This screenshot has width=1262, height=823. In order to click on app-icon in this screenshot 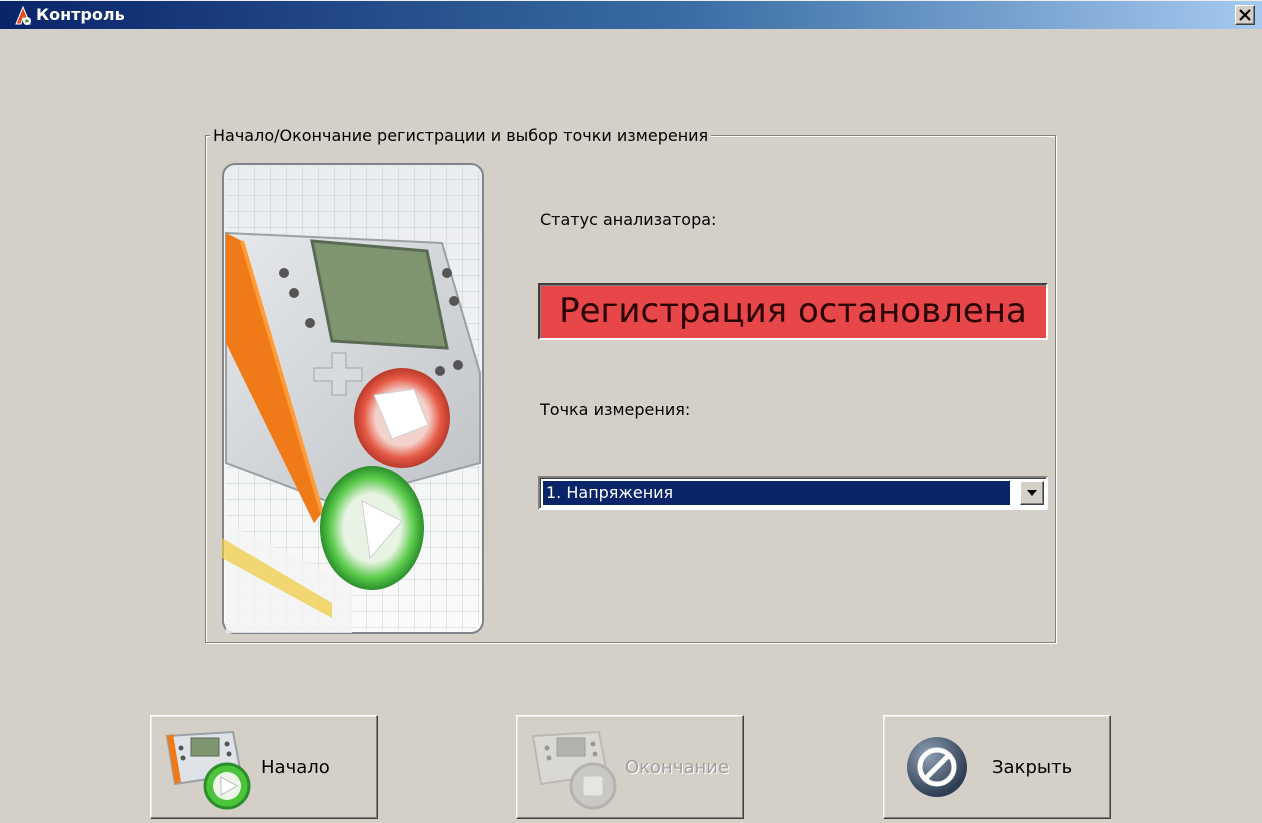, I will do `click(23, 15)`.